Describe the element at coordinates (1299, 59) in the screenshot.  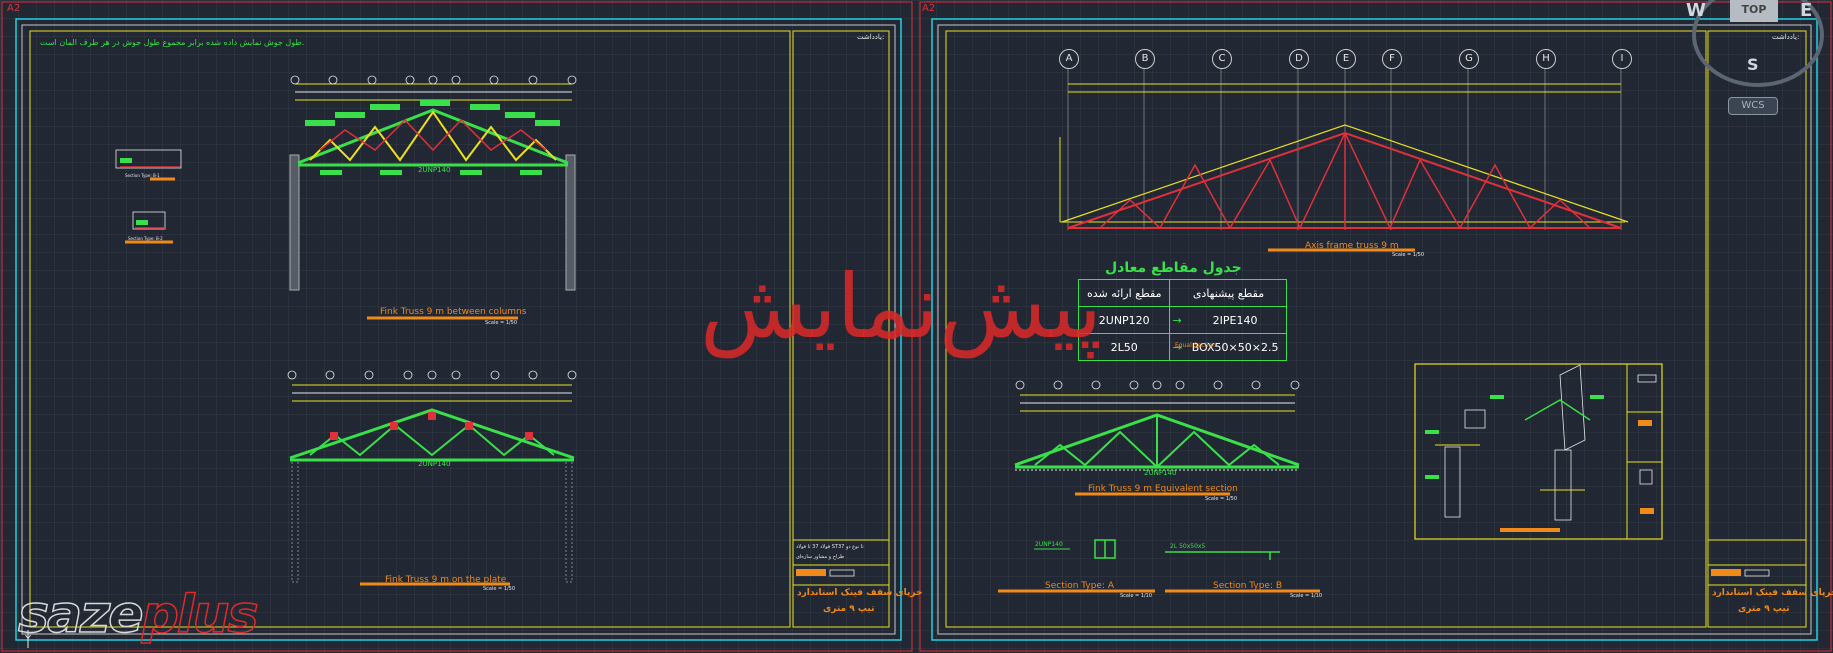
I see `axis-bubble: D` at that location.